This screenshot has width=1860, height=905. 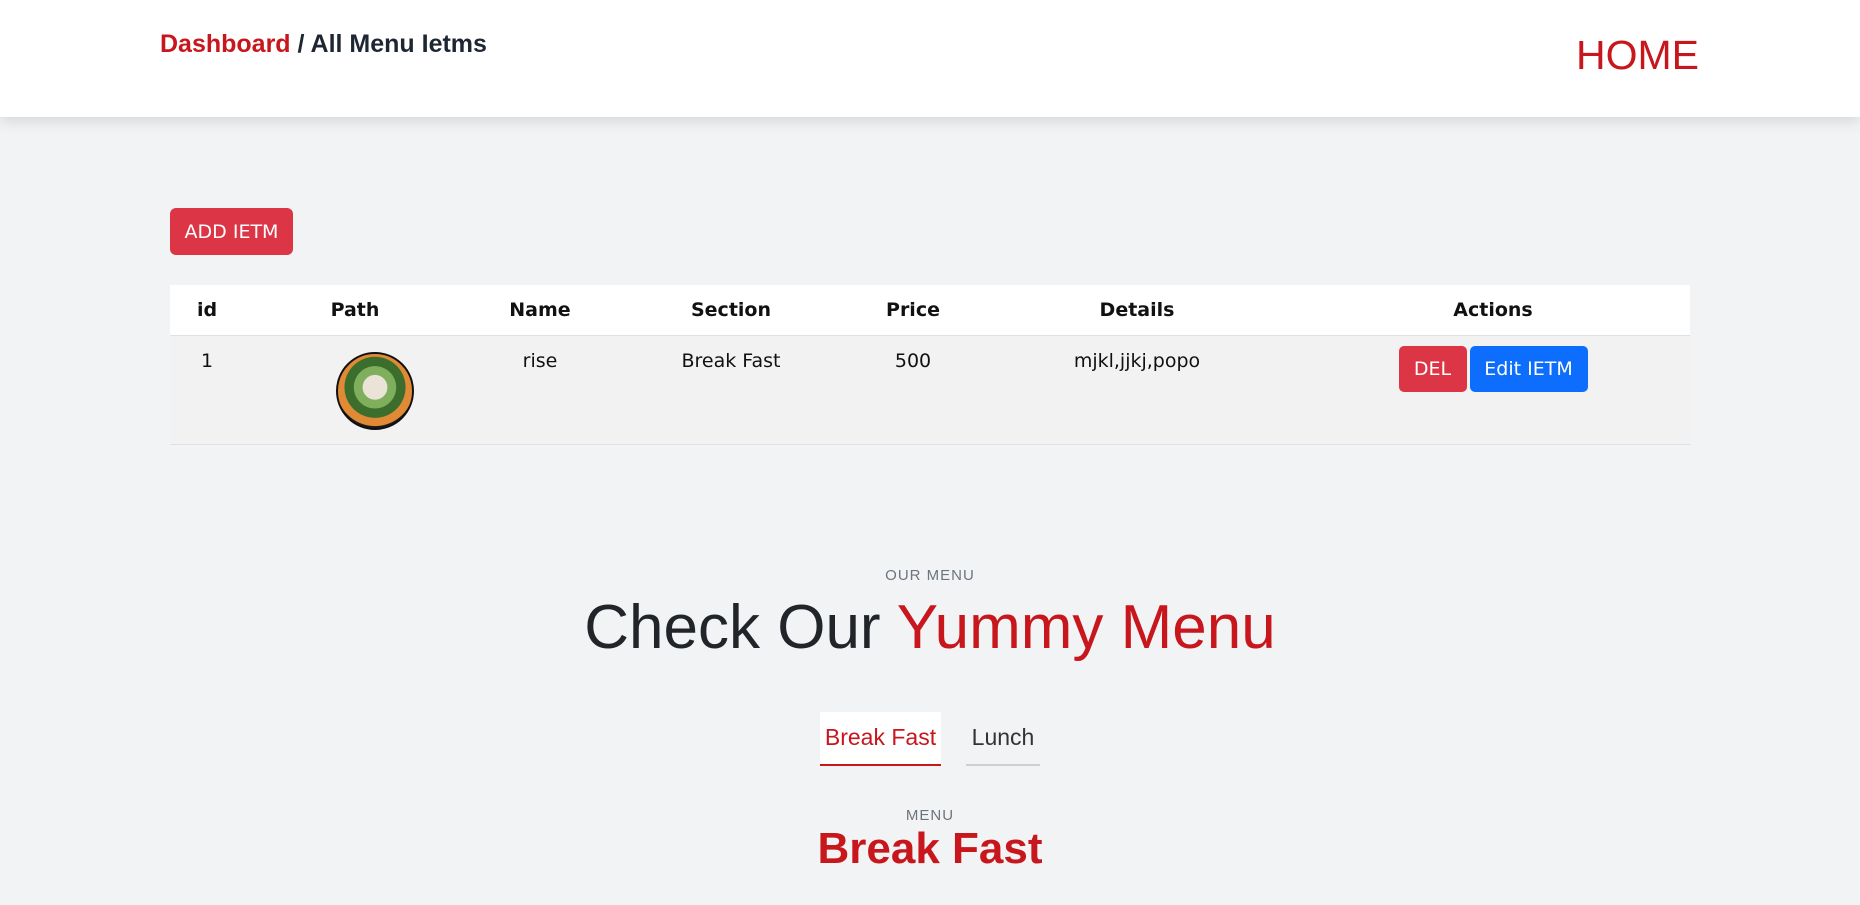 What do you see at coordinates (1528, 368) in the screenshot?
I see `edit-item-button: Edit IETM` at bounding box center [1528, 368].